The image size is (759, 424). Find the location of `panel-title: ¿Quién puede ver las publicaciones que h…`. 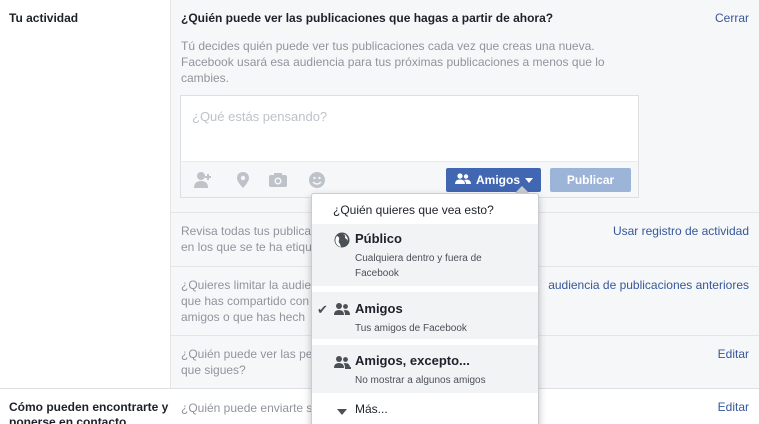

panel-title: ¿Quién puede ver las publicaciones que h… is located at coordinates (367, 18).